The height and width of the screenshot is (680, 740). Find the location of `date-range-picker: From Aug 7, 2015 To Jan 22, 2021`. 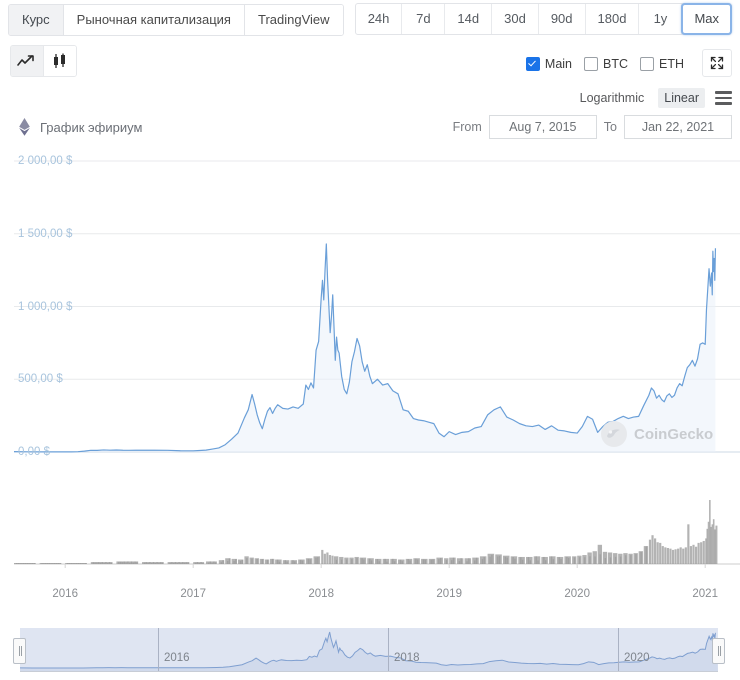

date-range-picker: From Aug 7, 2015 To Jan 22, 2021 is located at coordinates (592, 127).